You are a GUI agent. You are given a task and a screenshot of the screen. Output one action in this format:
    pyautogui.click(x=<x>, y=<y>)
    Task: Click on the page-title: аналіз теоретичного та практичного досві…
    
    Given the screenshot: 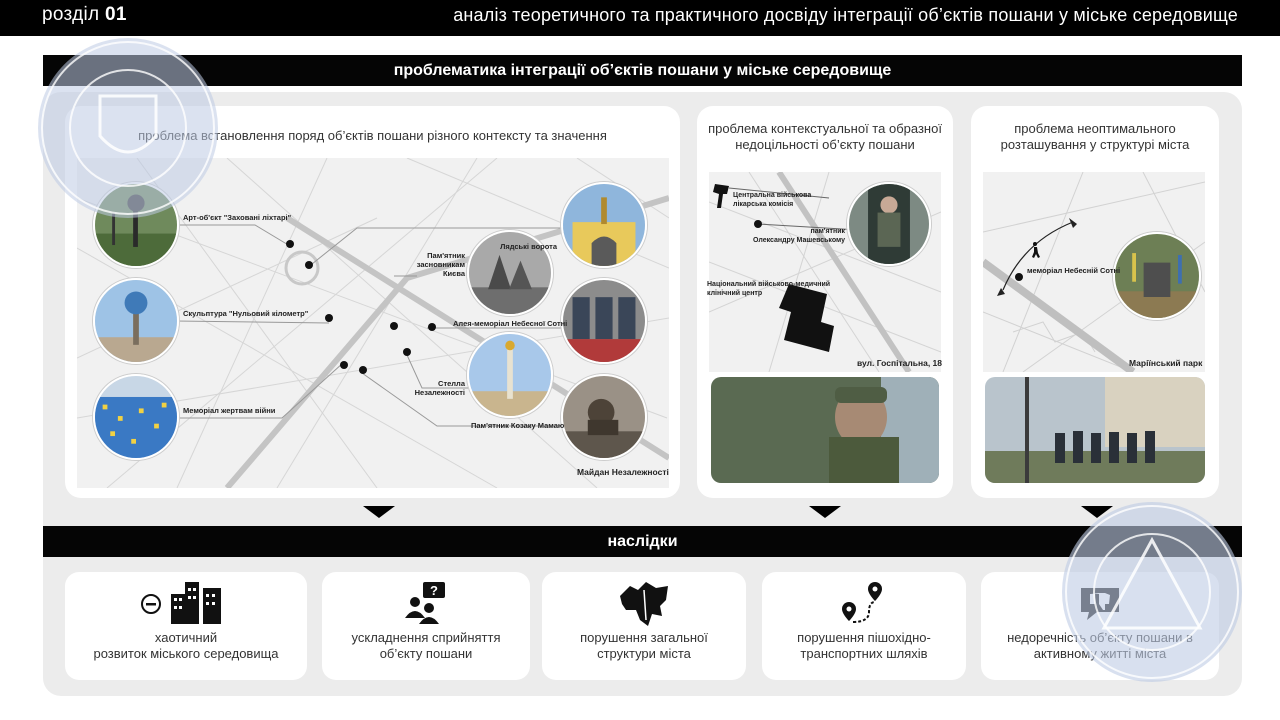 What is the action you would take?
    pyautogui.click(x=845, y=15)
    